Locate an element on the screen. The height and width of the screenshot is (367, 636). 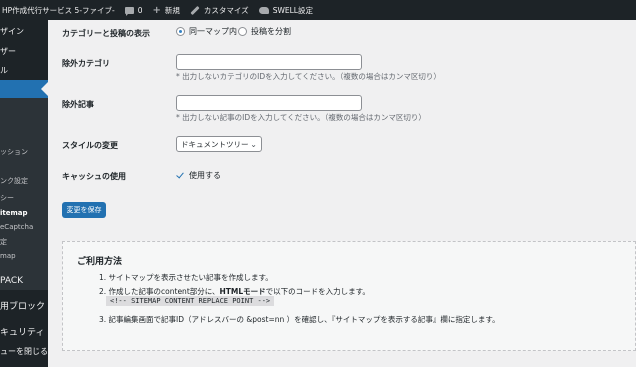
active-menu-arrow is located at coordinates (44, 89).